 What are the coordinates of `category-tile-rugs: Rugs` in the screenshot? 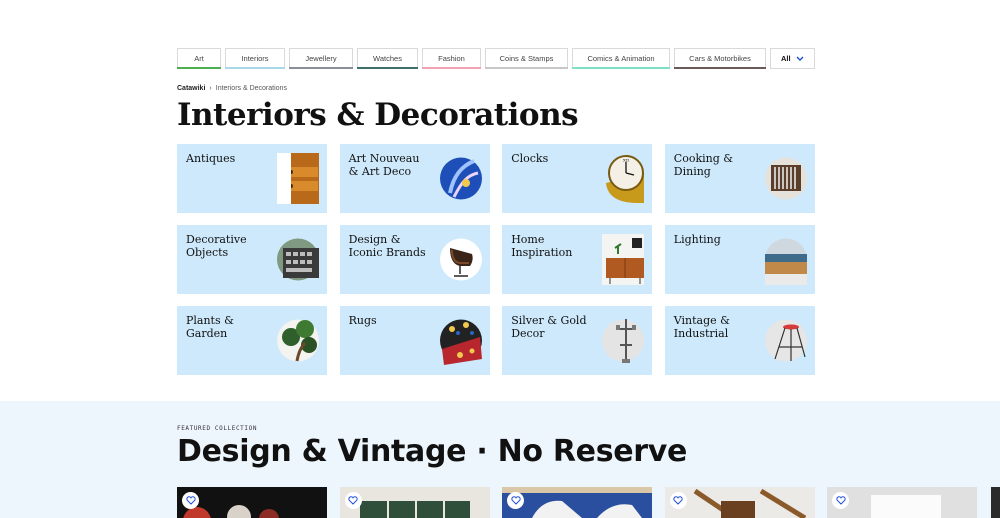 It's located at (414, 340).